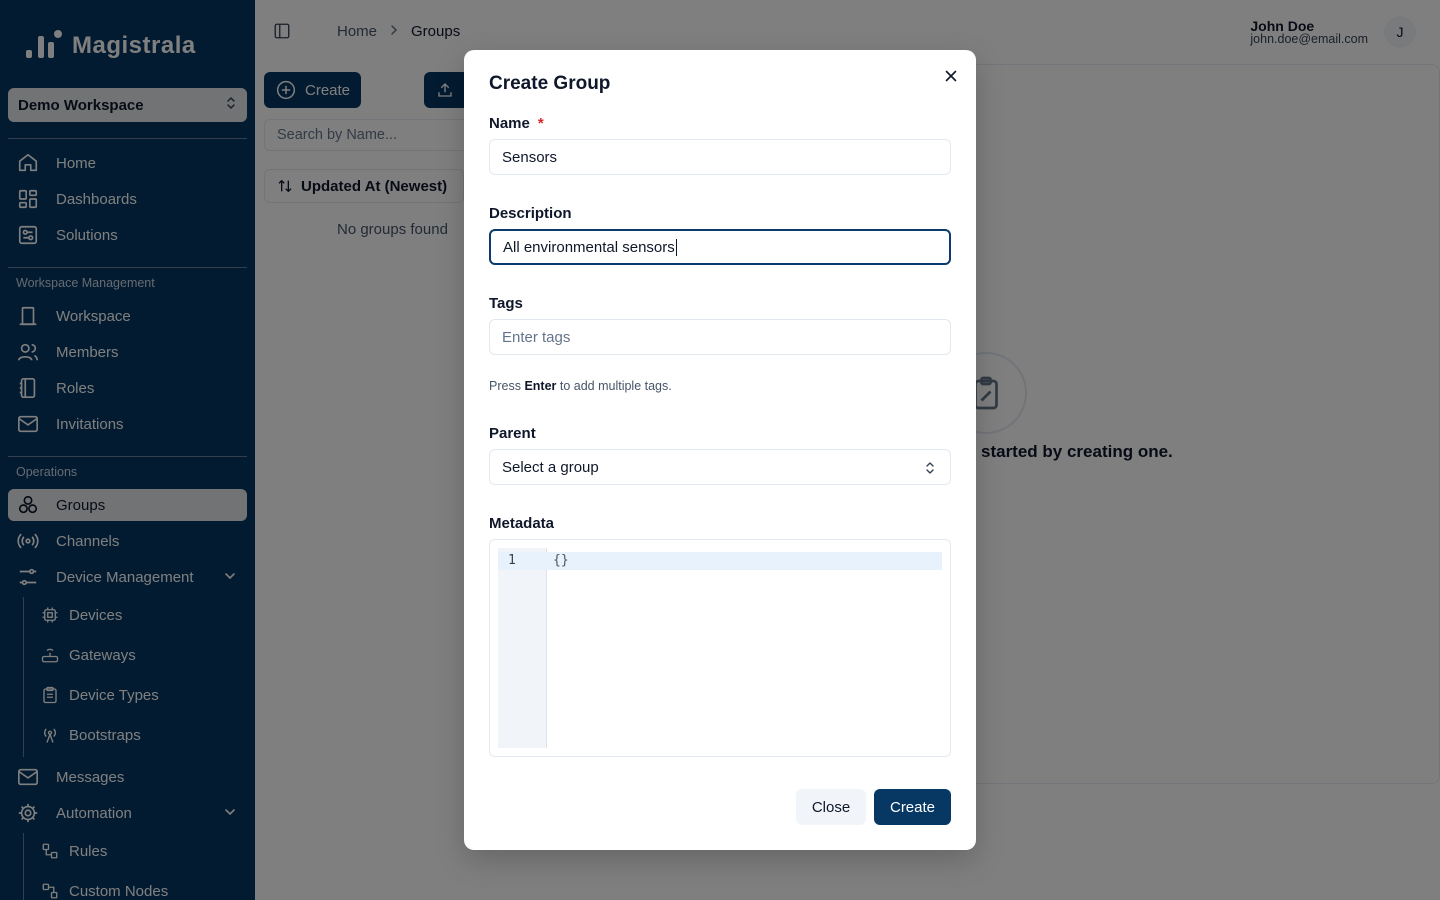  Describe the element at coordinates (831, 807) in the screenshot. I see `close-button: Close` at that location.